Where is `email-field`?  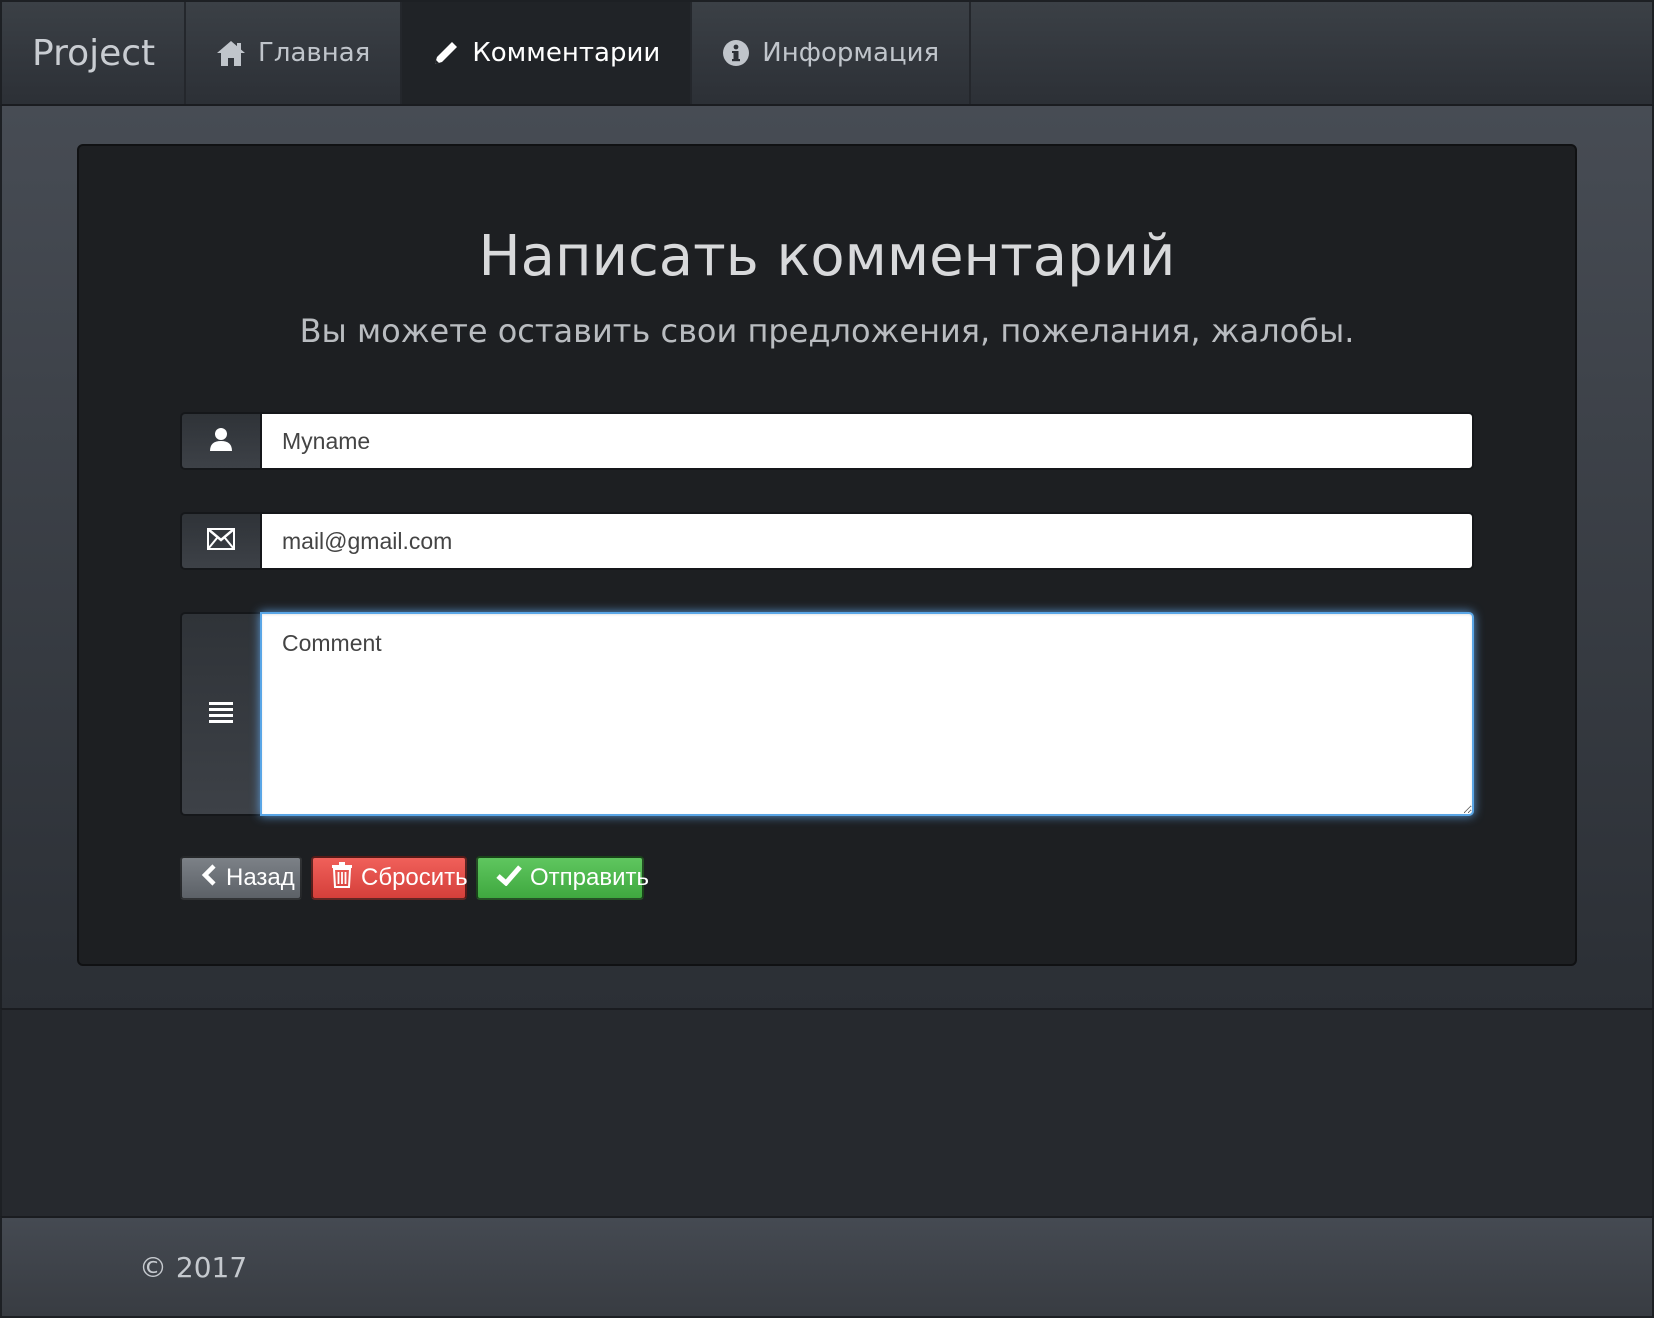
email-field is located at coordinates (867, 541).